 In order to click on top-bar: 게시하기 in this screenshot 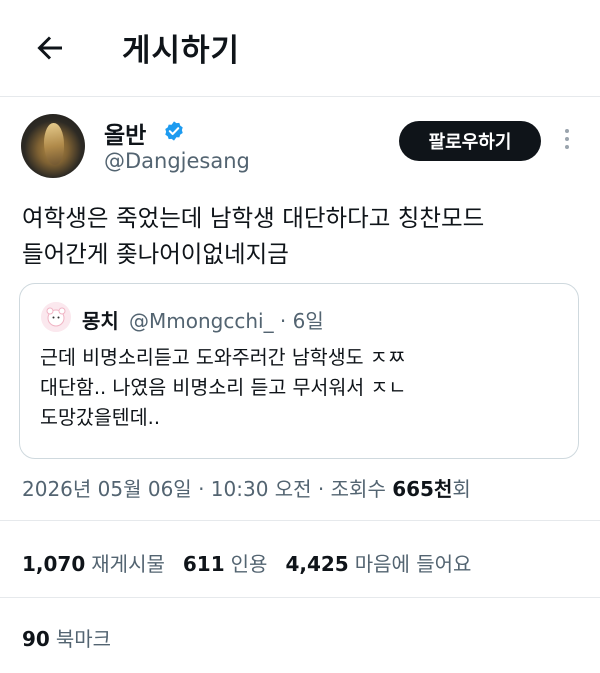, I will do `click(300, 48)`.